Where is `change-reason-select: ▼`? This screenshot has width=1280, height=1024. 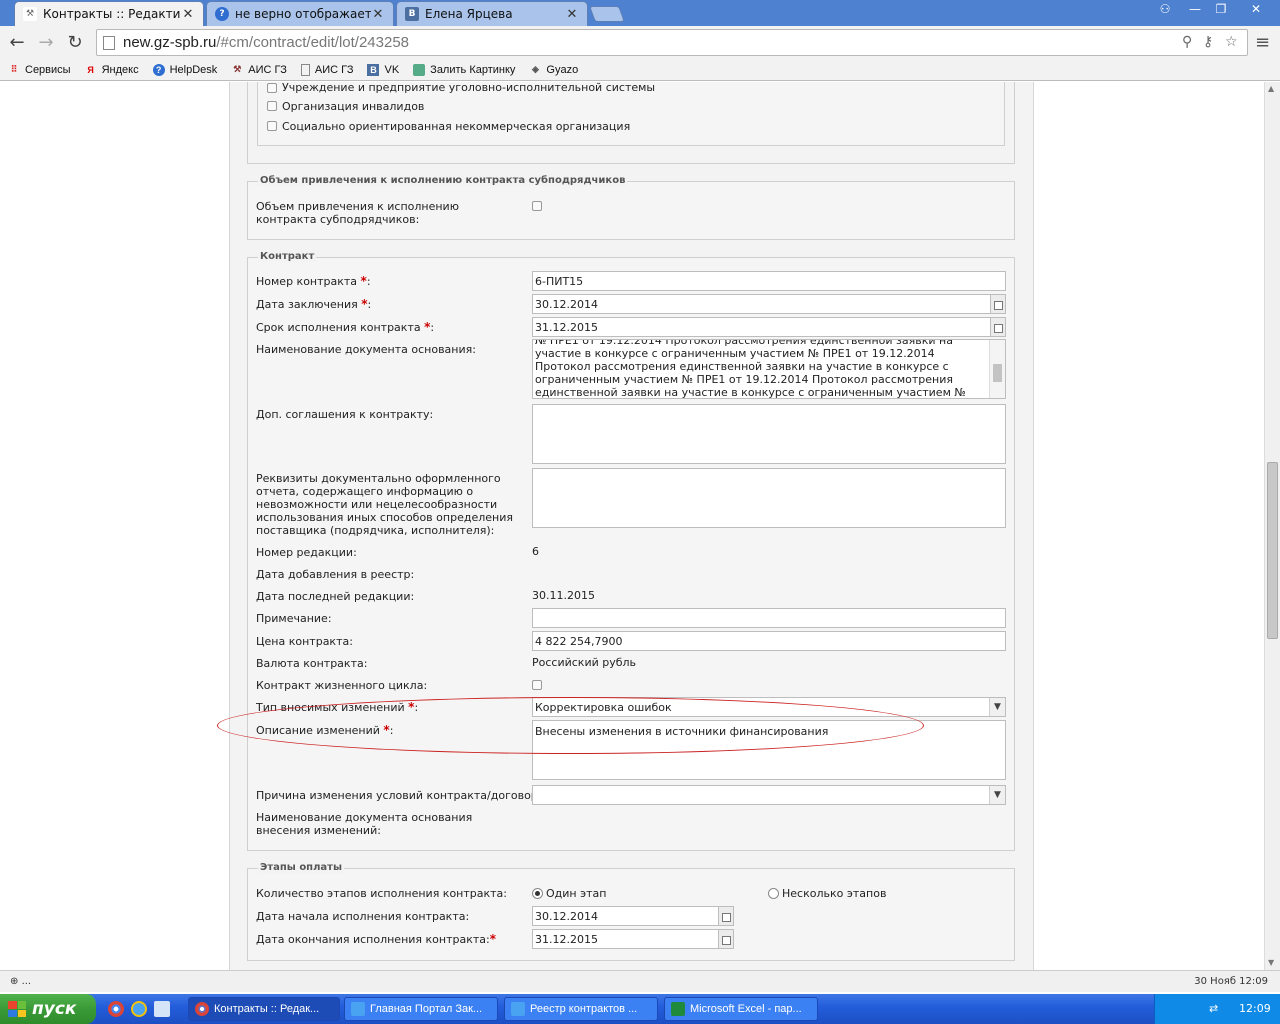 change-reason-select: ▼ is located at coordinates (769, 795).